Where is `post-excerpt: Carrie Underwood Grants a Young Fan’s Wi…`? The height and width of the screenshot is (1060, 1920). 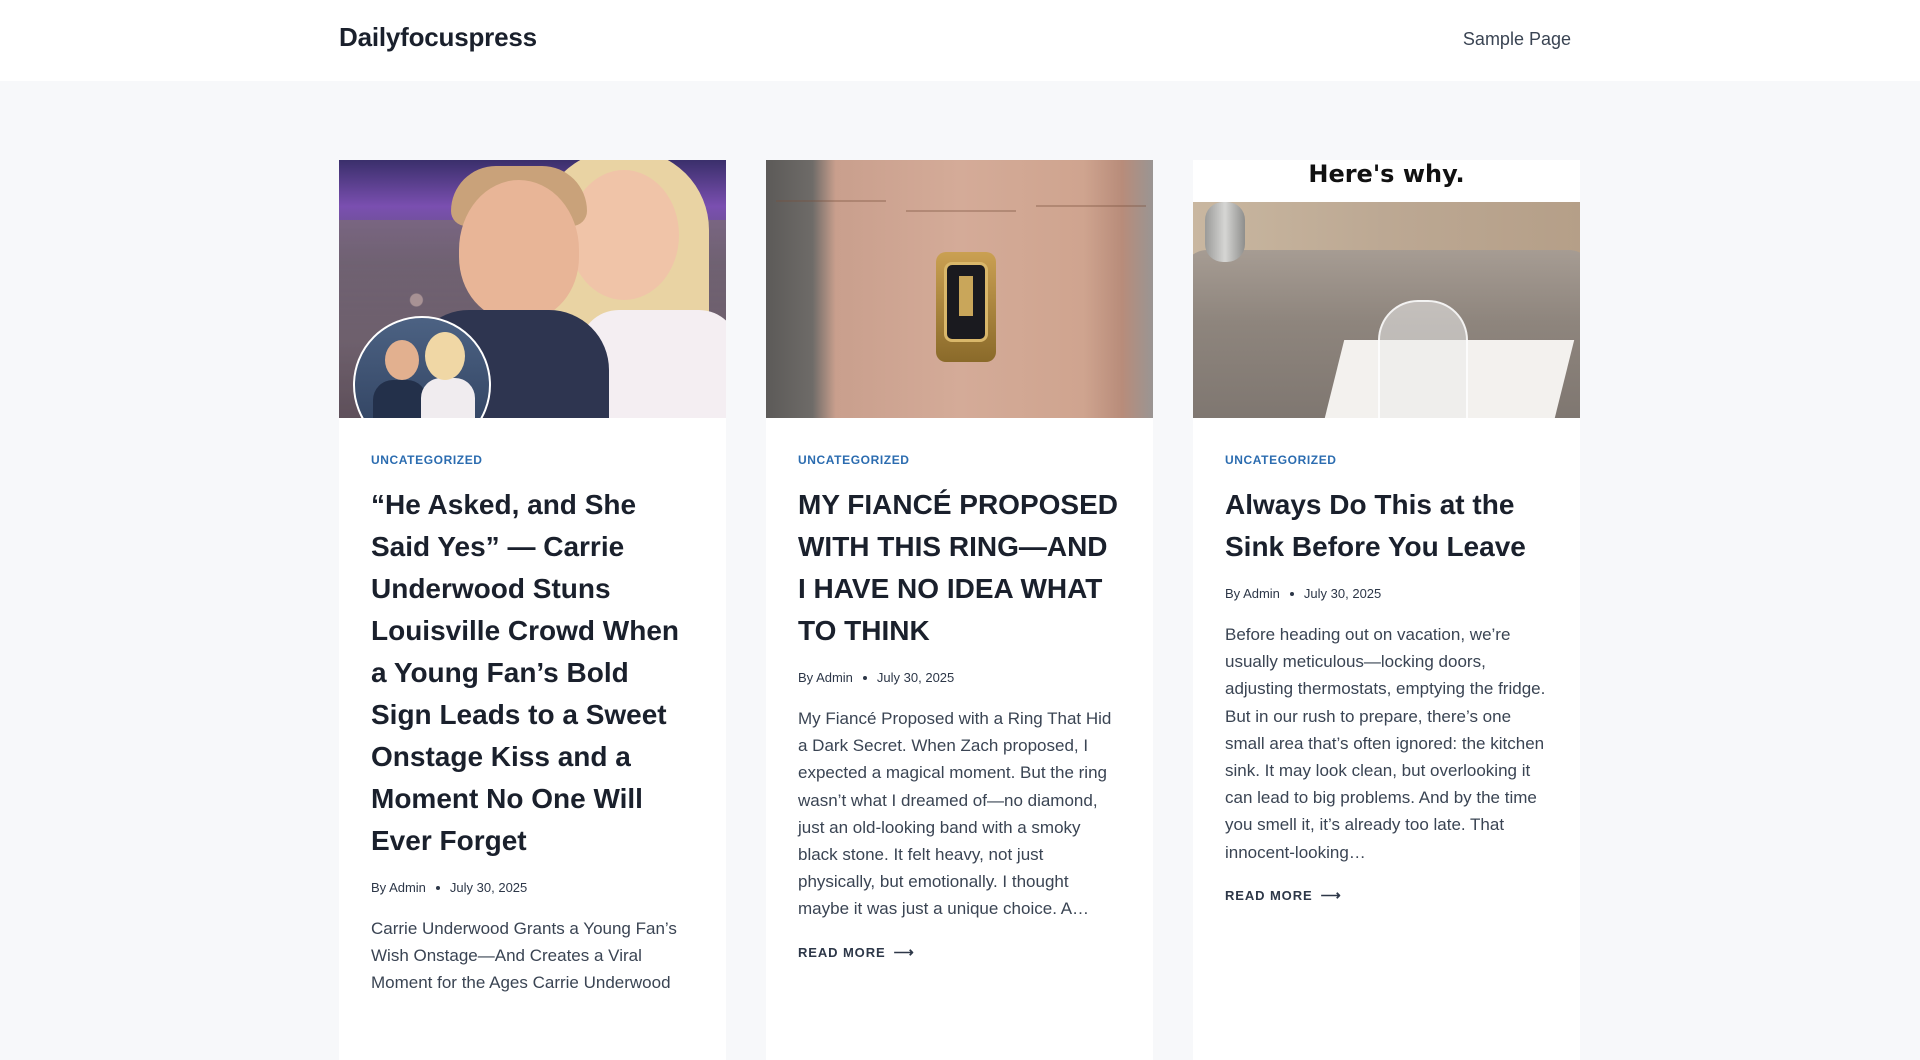 post-excerpt: Carrie Underwood Grants a Young Fan’s Wi… is located at coordinates (524, 956).